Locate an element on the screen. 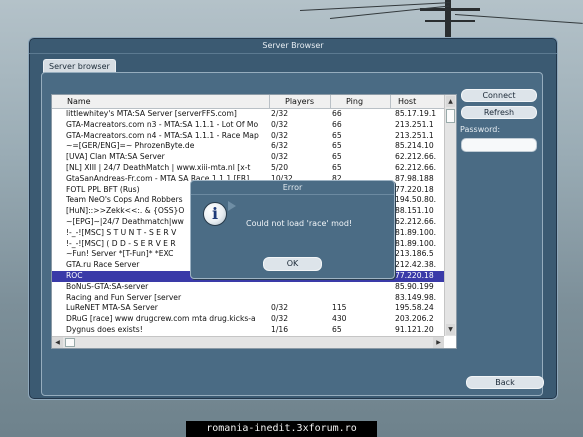 This screenshot has height=437, width=583. server-name: [UVA] Clan MTA:SA Server is located at coordinates (115, 157).